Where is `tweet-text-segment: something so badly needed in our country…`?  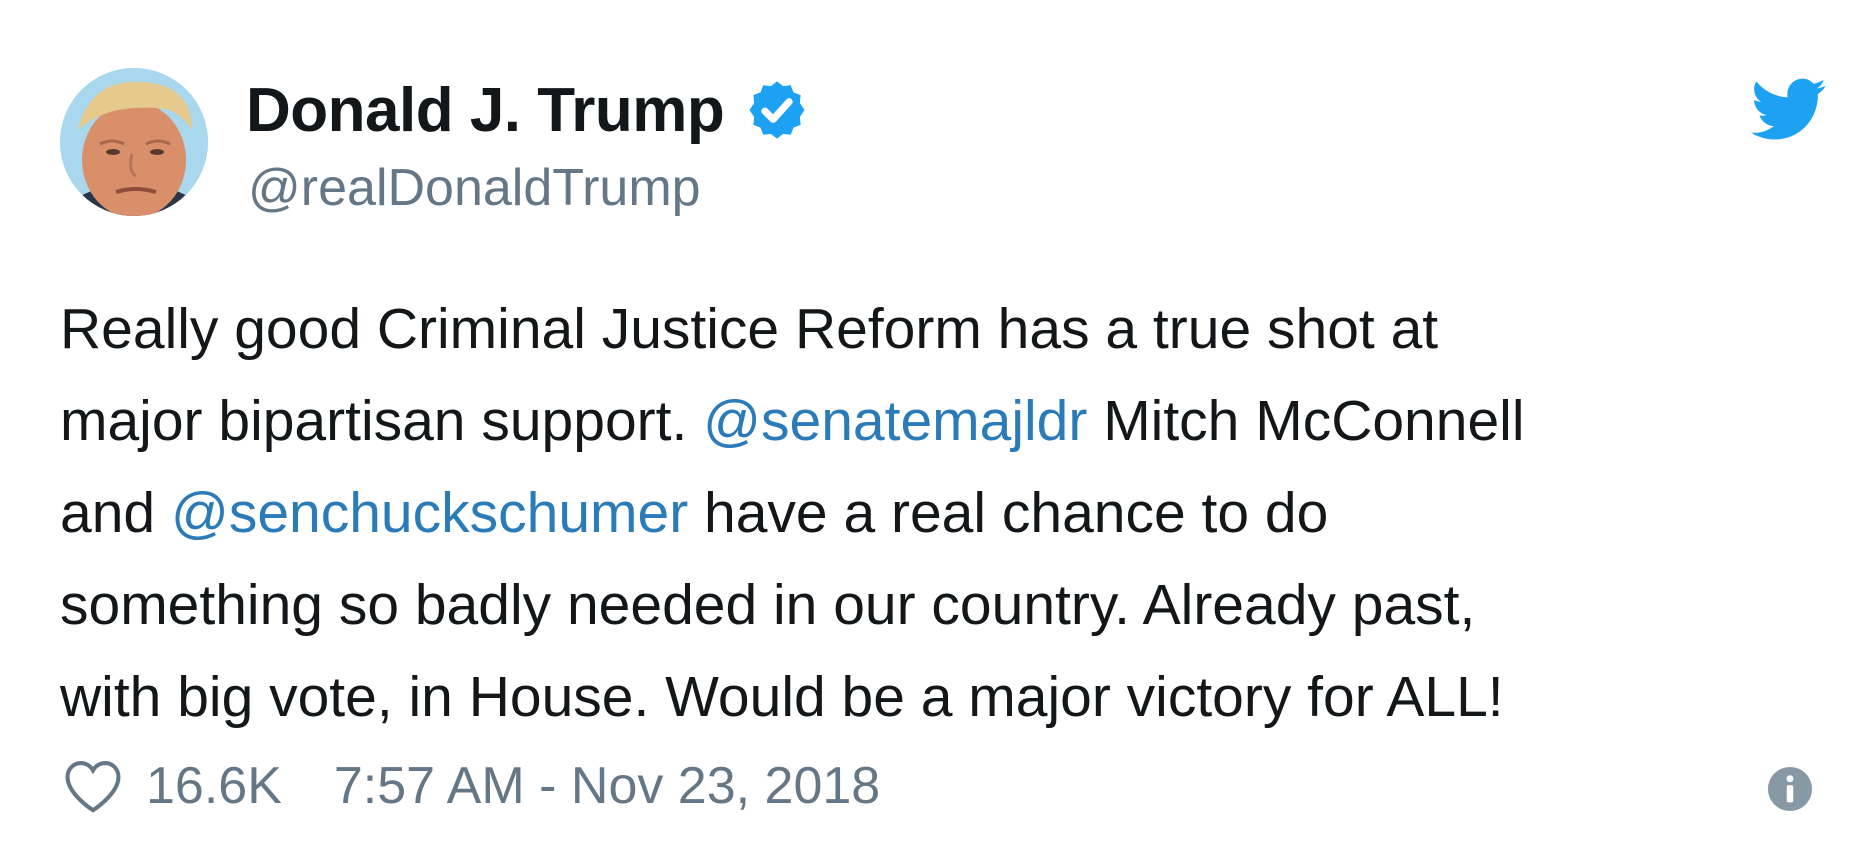
tweet-text-segment: something so badly needed in our country… is located at coordinates (768, 605).